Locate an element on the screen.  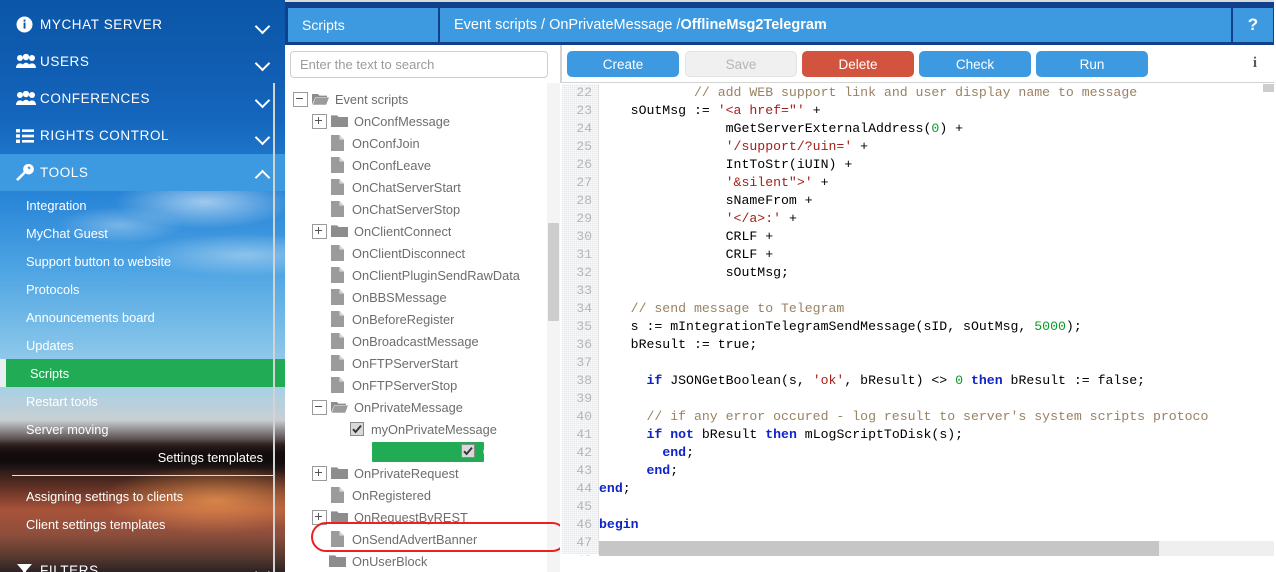
code-line: sOutMsg; is located at coordinates (931, 273).